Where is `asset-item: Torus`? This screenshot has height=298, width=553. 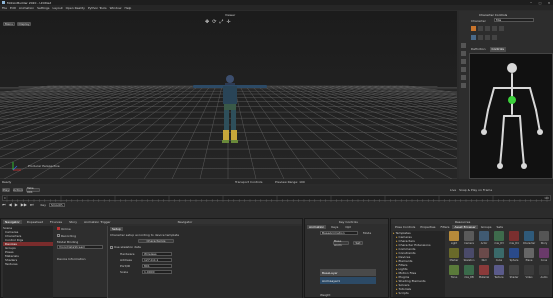 asset-item: Torus is located at coordinates (454, 273).